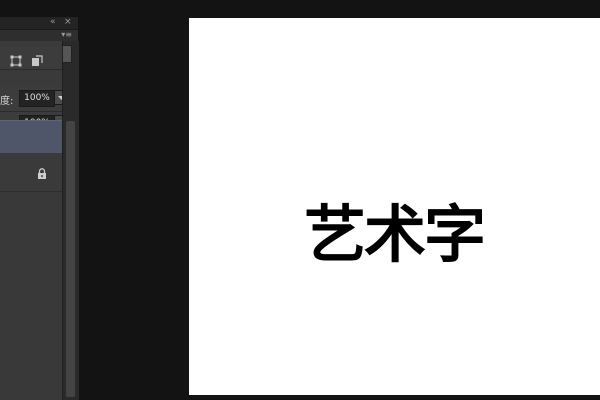 The width and height of the screenshot is (600, 400). I want to click on opacity-row: 度: 100%, so click(34, 99).